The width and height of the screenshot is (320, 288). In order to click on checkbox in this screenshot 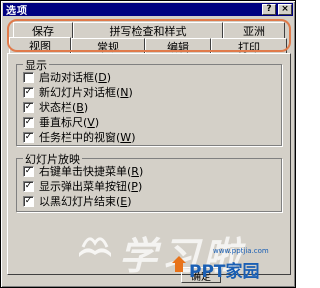, I will do `click(28, 77)`.